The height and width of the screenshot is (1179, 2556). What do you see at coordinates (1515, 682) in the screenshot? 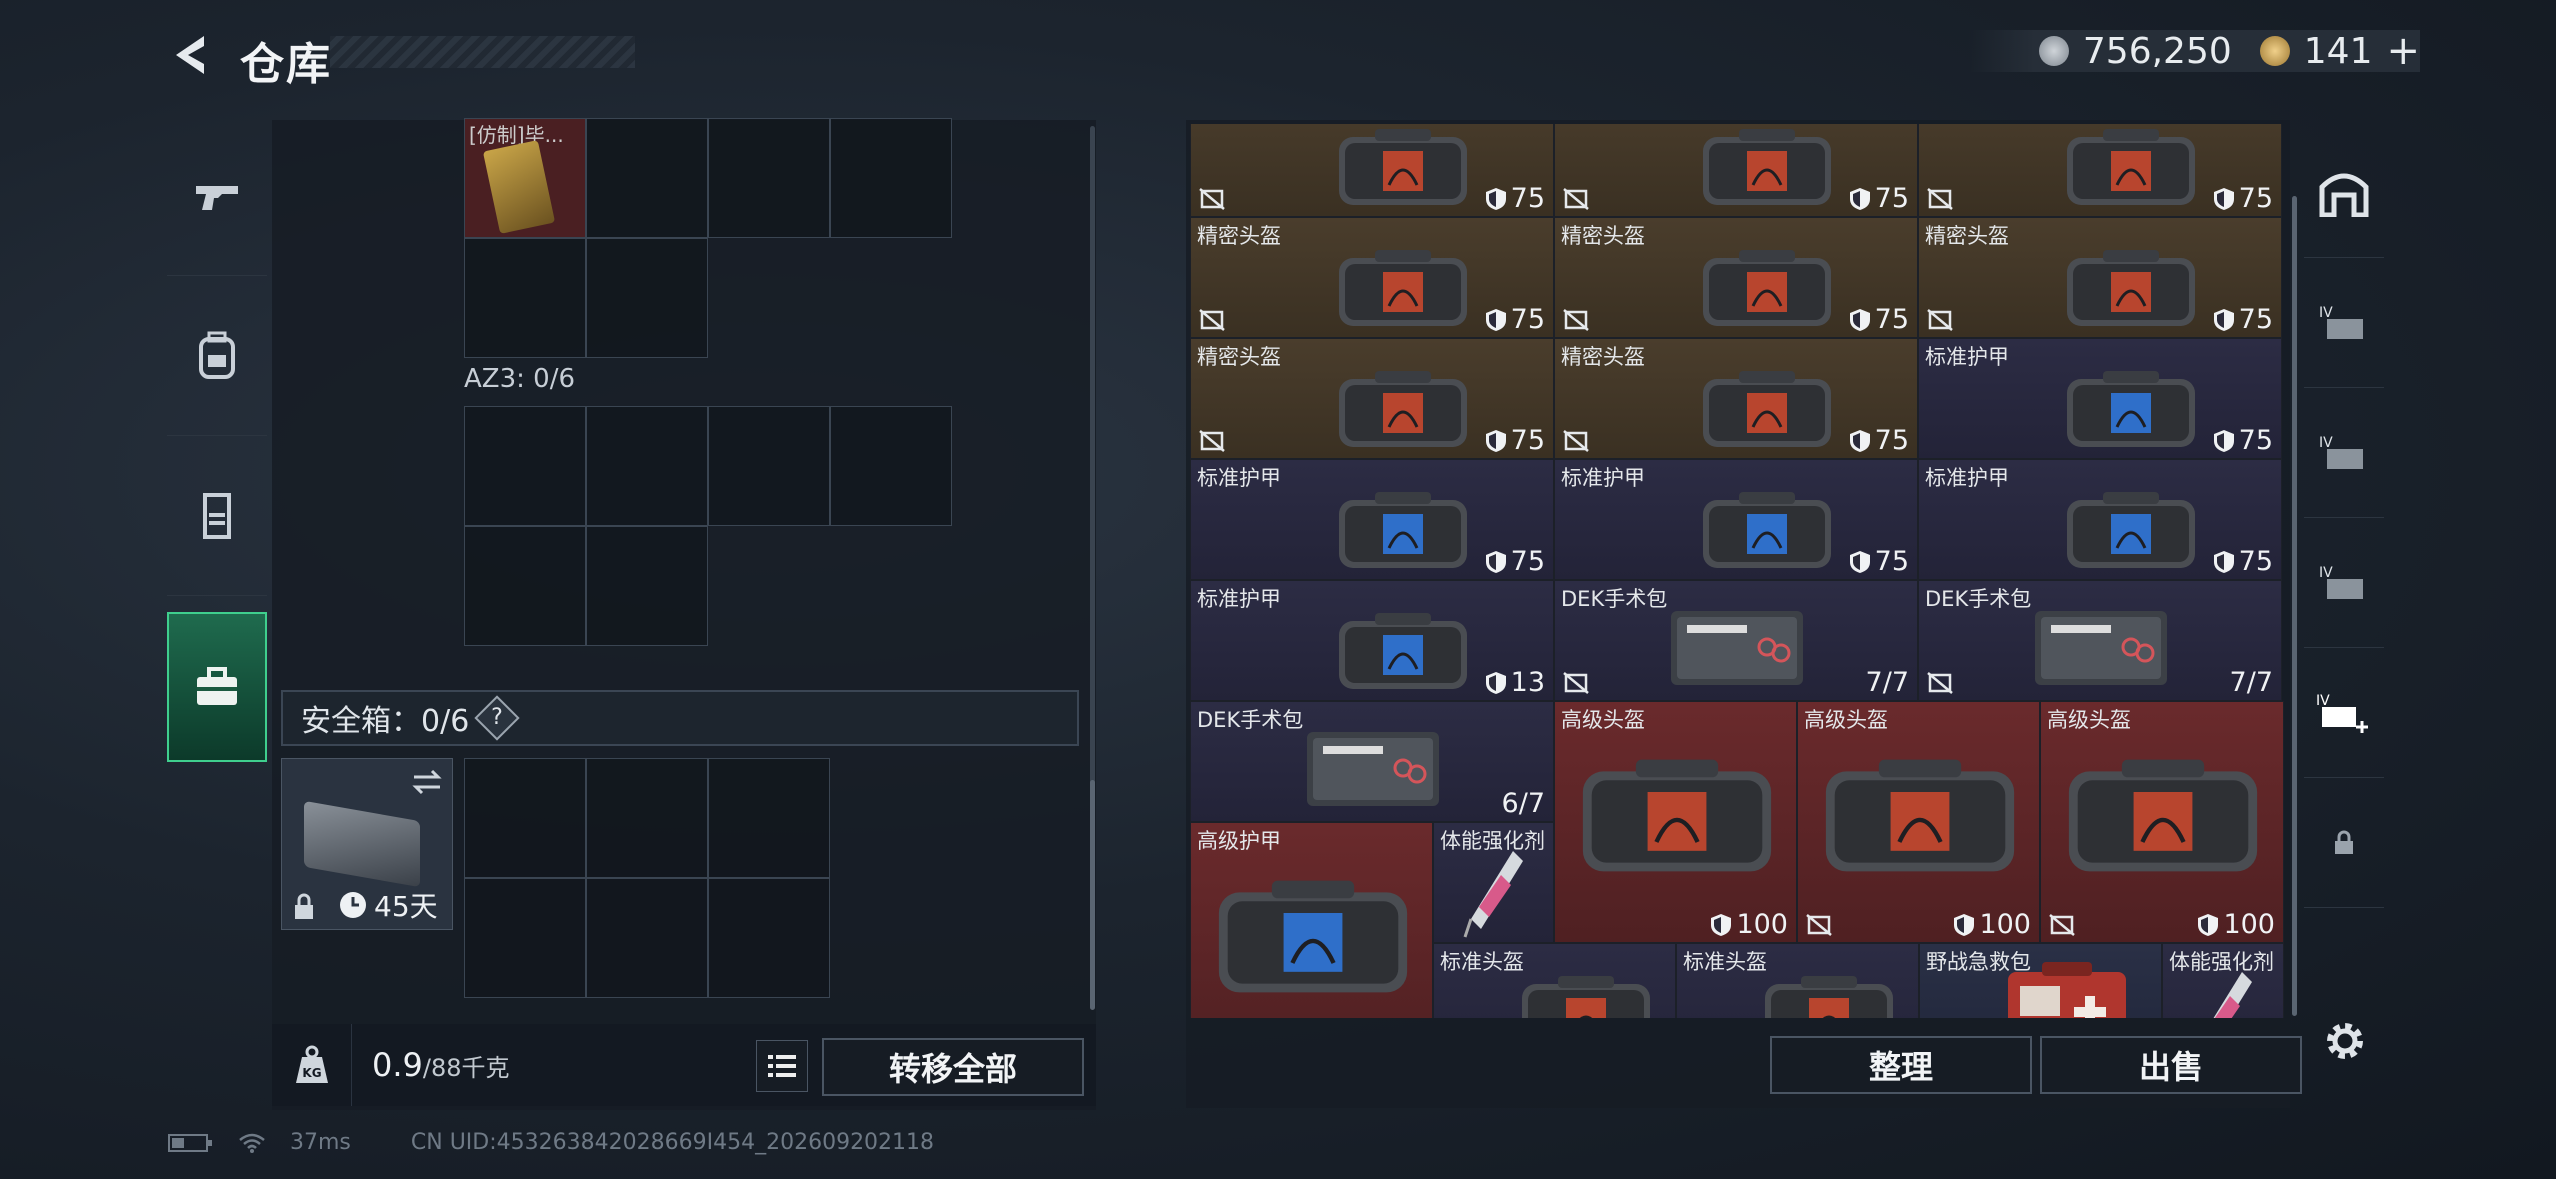
I see `item-value: 13` at bounding box center [1515, 682].